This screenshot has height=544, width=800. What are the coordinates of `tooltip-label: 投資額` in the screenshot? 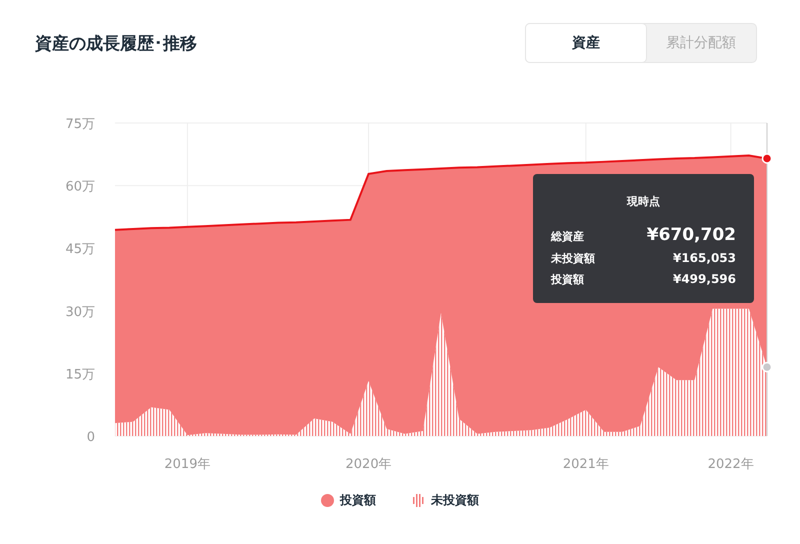 It's located at (567, 279).